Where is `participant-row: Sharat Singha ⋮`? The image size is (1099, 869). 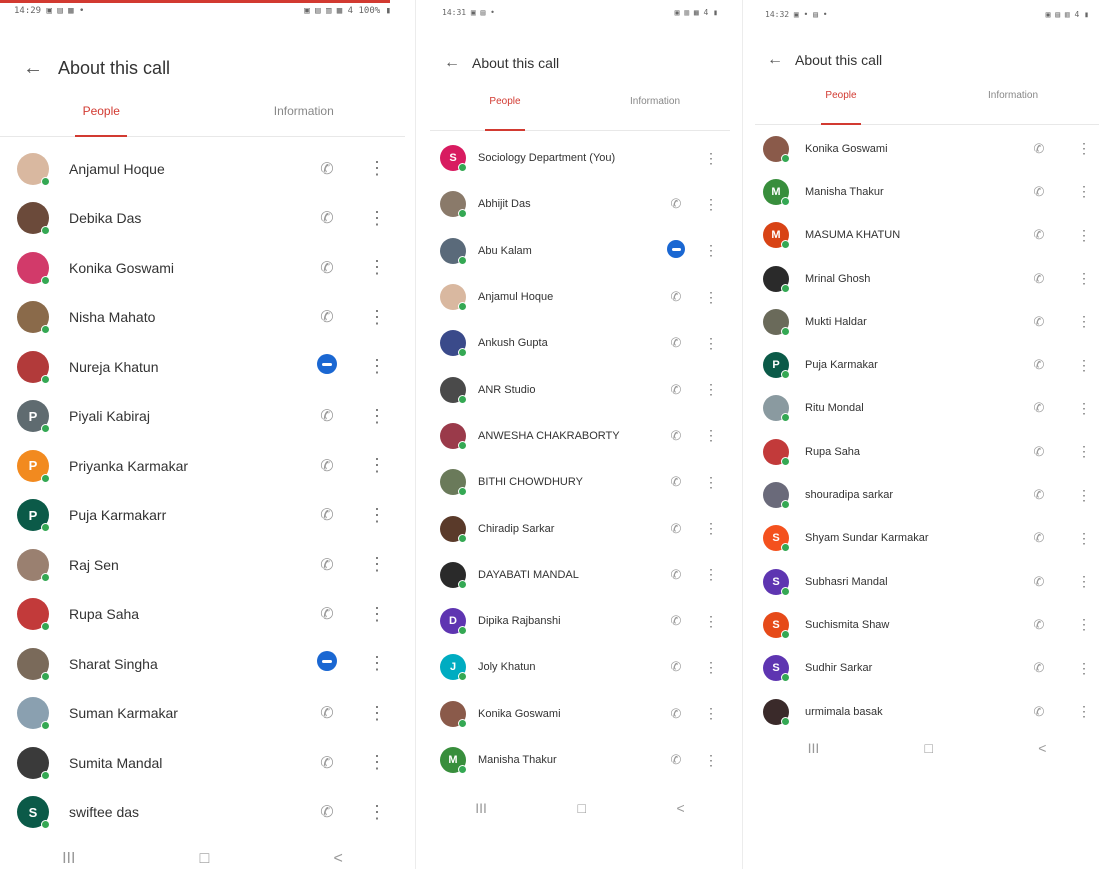
participant-row: Sharat Singha ⋮ is located at coordinates (202, 664).